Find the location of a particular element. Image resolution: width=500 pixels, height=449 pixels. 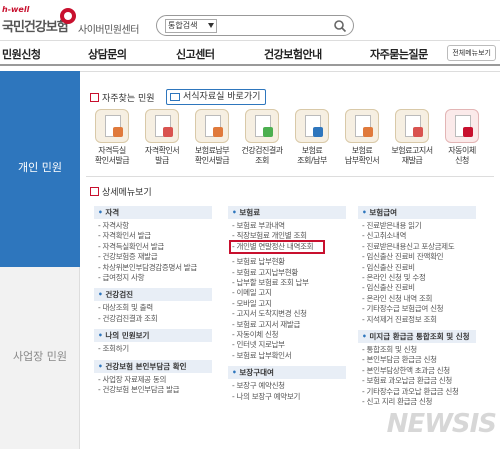

menu-item: 자격득실확인서 발급 is located at coordinates (153, 247).